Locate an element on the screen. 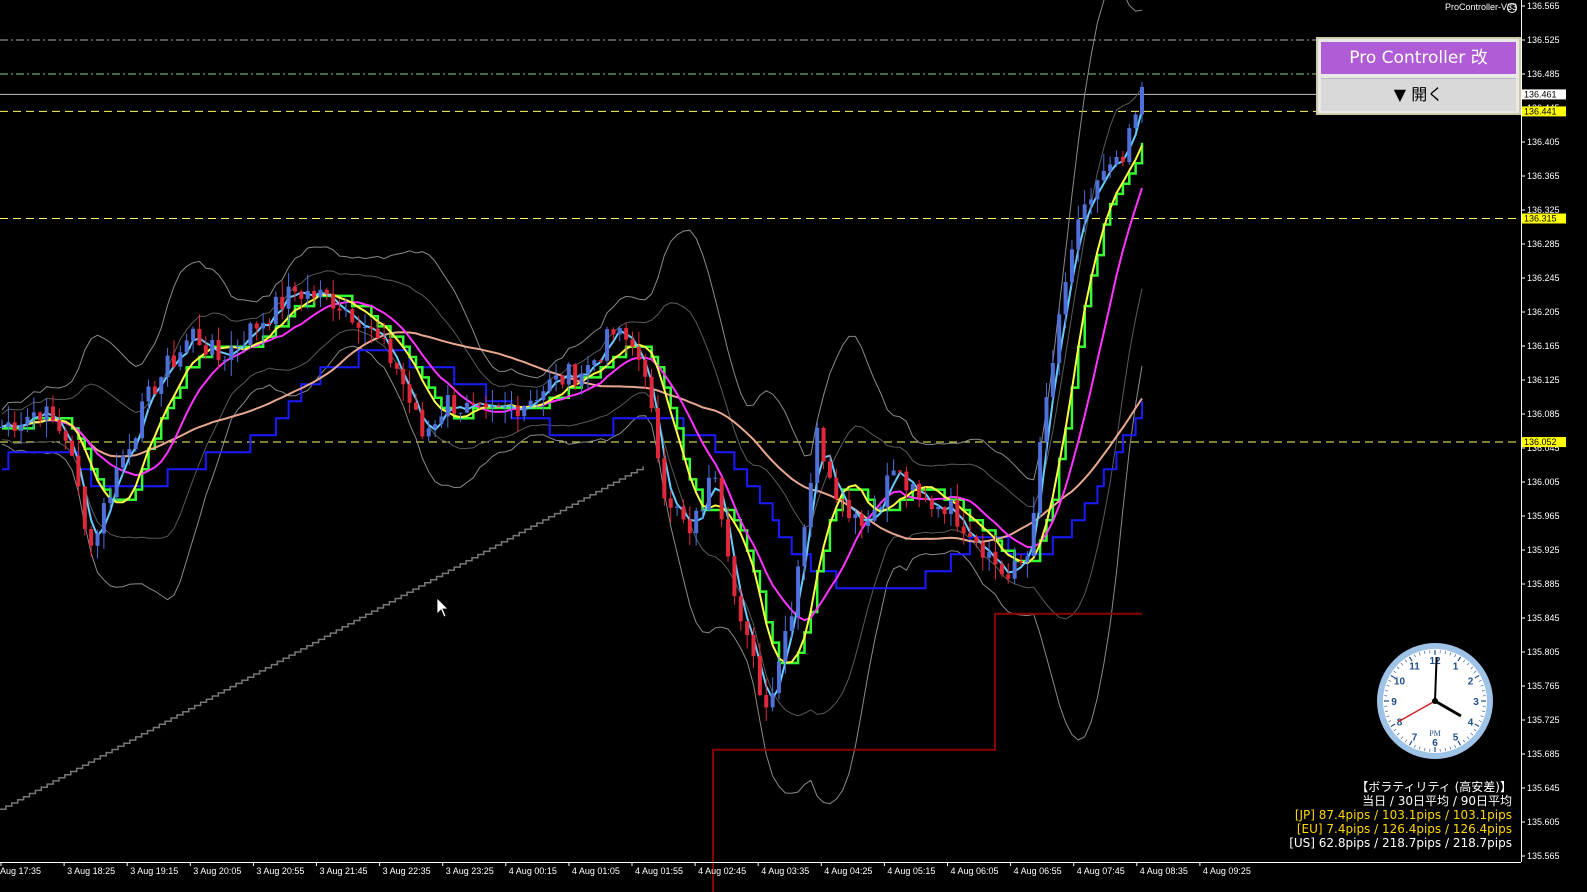  clock-numeral: 7 is located at coordinates (1415, 738).